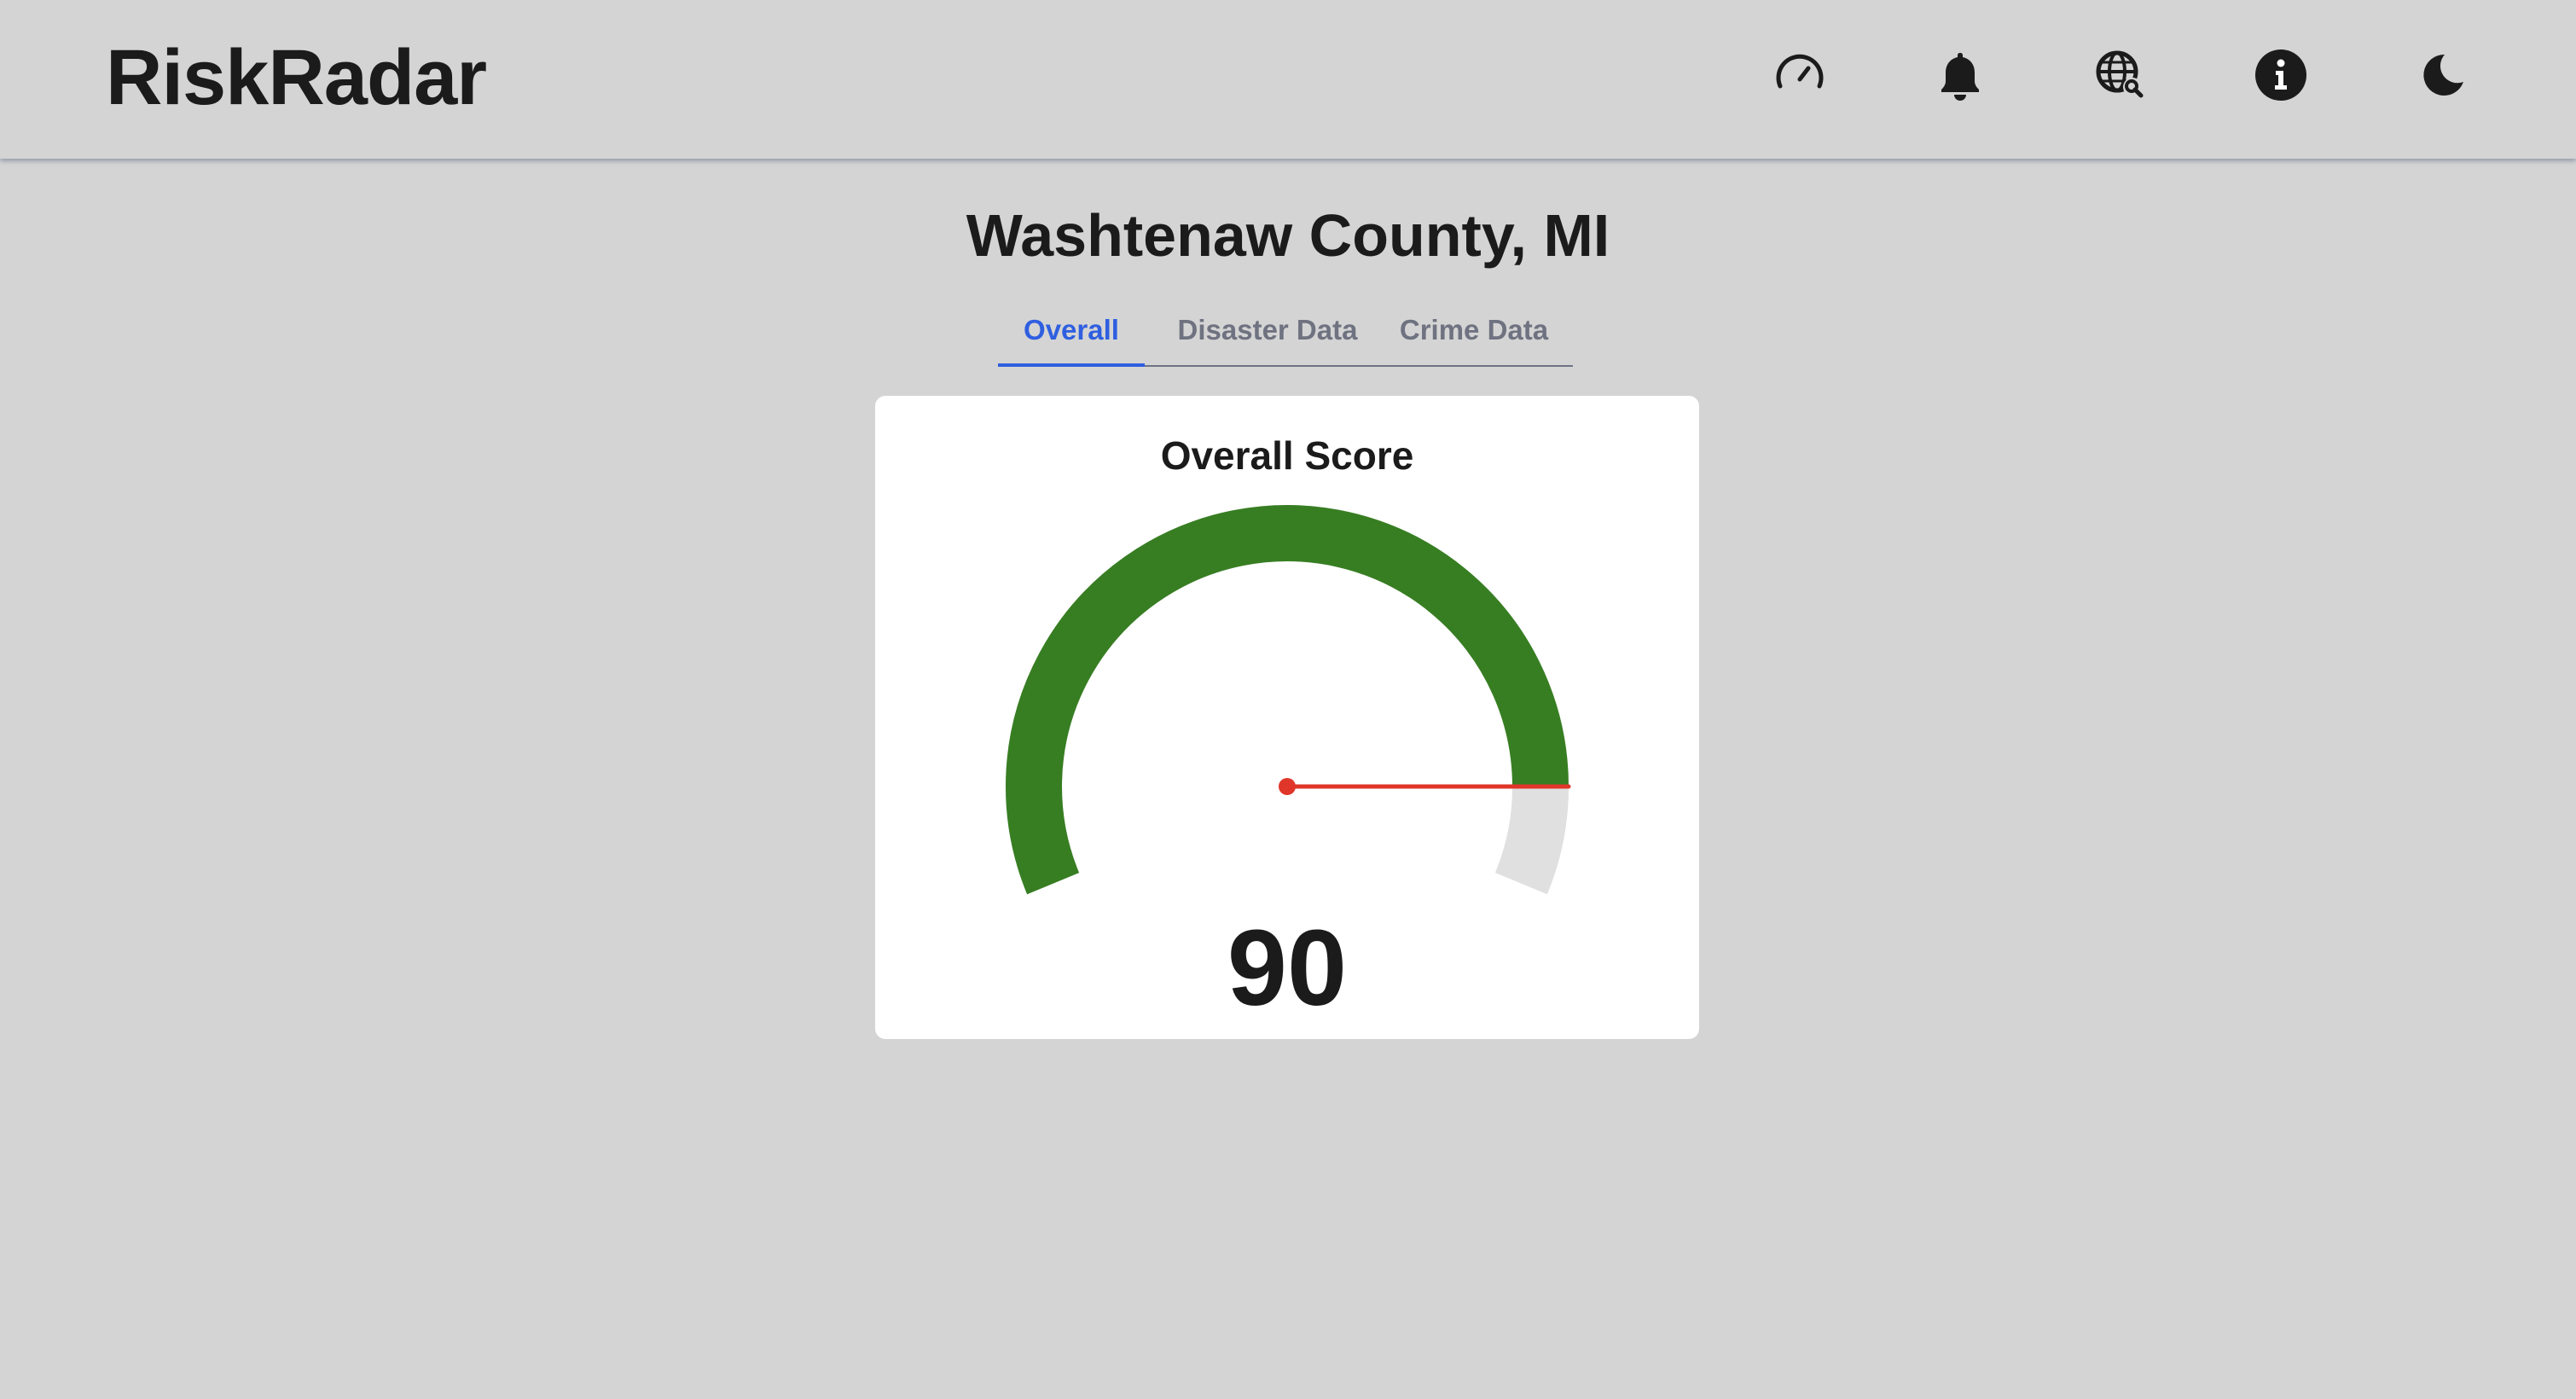  What do you see at coordinates (1288, 235) in the screenshot?
I see `location-title: Washtenaw County, MI` at bounding box center [1288, 235].